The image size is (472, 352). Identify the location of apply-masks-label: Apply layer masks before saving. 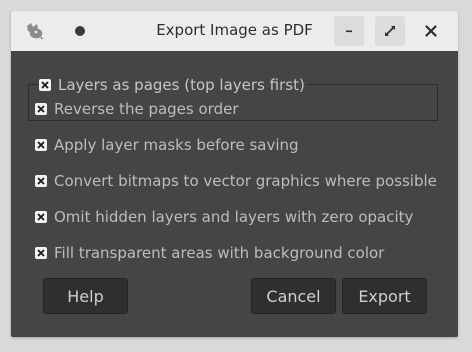
(176, 145).